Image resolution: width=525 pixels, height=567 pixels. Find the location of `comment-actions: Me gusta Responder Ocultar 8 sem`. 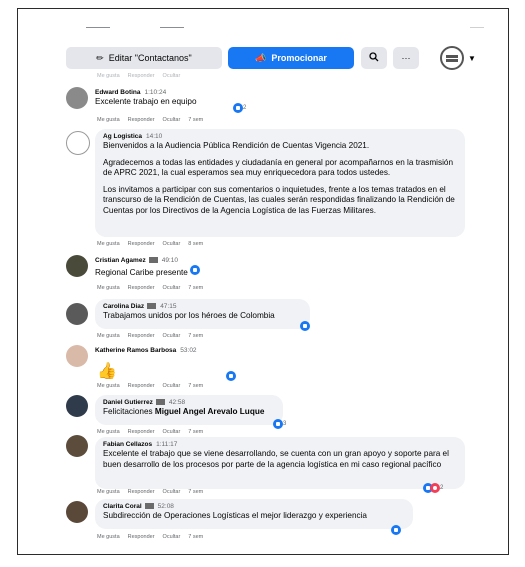

comment-actions: Me gusta Responder Ocultar 8 sem is located at coordinates (154, 244).